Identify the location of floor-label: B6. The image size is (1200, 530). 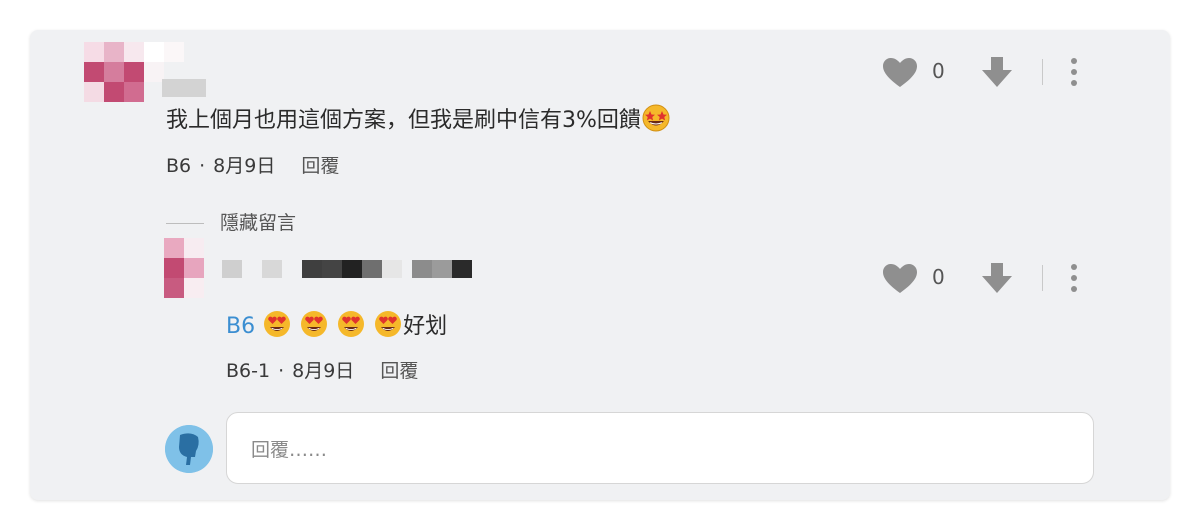
(179, 166).